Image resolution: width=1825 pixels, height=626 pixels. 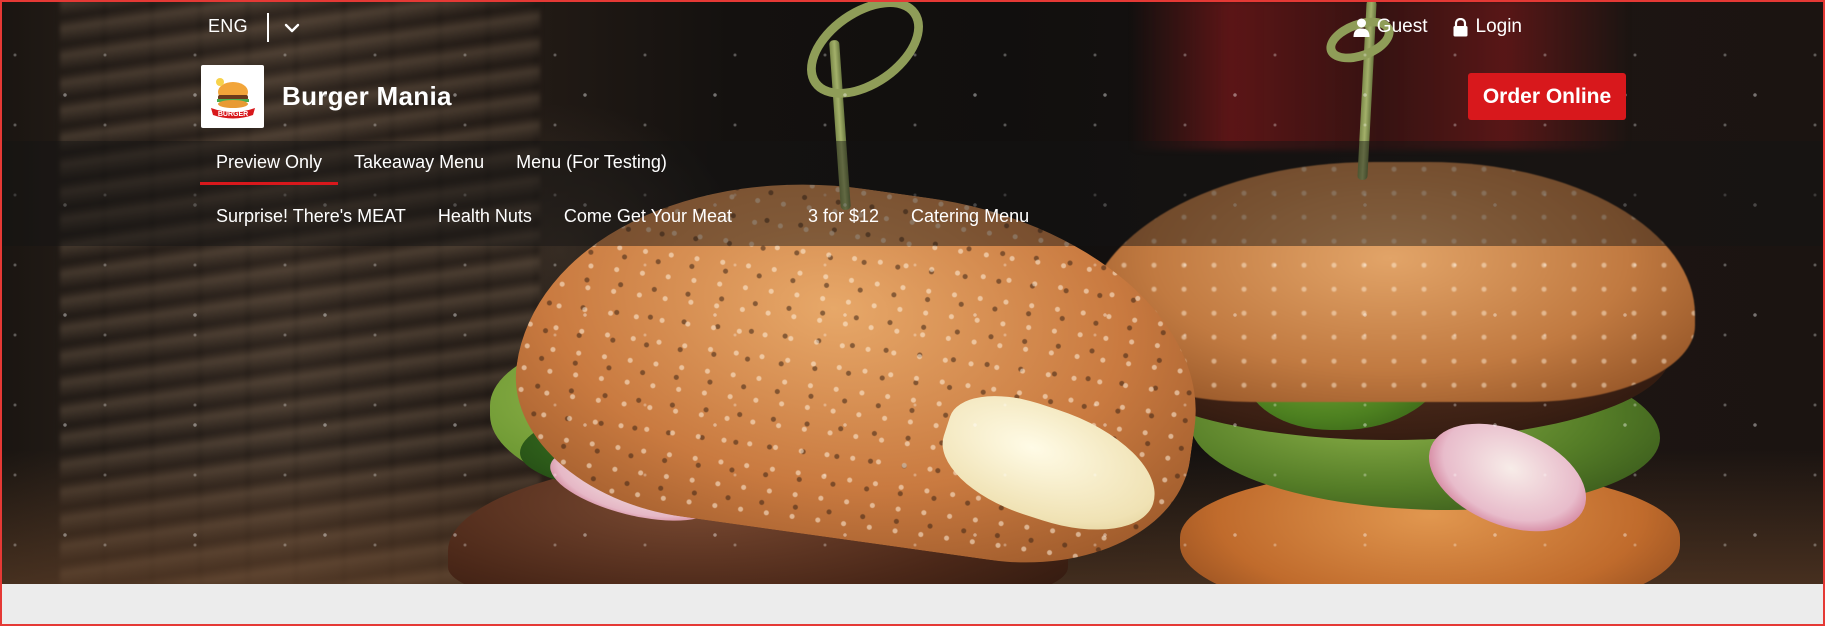 I want to click on burger-logo-icon: BURGER, so click(x=232, y=97).